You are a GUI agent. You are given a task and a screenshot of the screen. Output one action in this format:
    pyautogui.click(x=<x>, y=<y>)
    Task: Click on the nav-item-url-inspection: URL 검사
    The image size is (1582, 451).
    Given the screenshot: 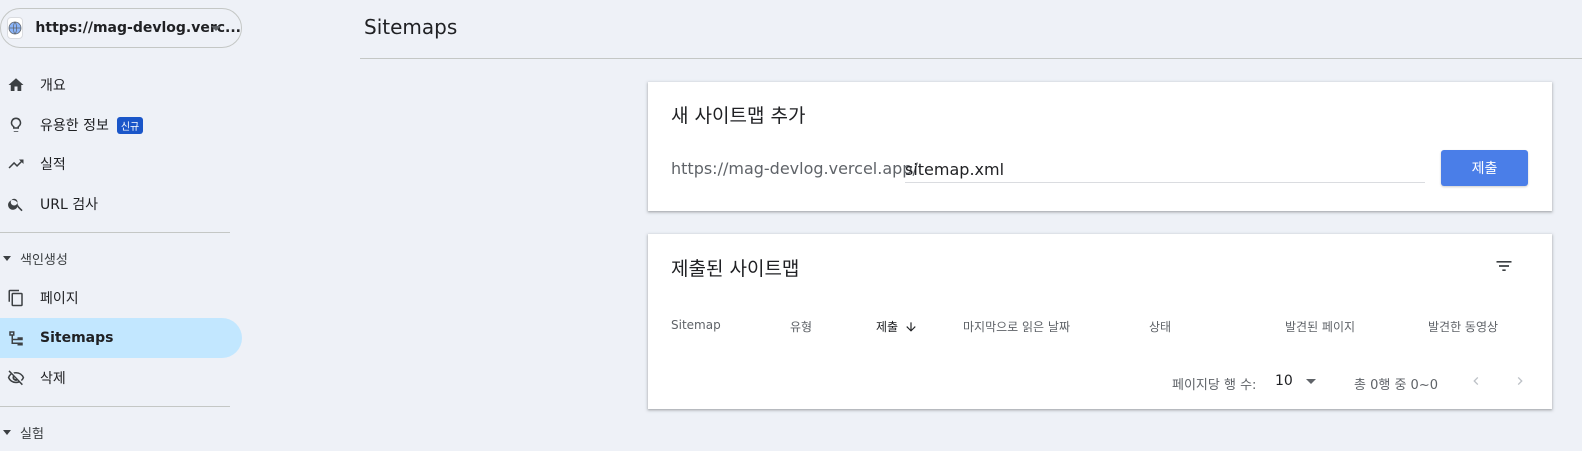 What is the action you would take?
    pyautogui.click(x=121, y=204)
    